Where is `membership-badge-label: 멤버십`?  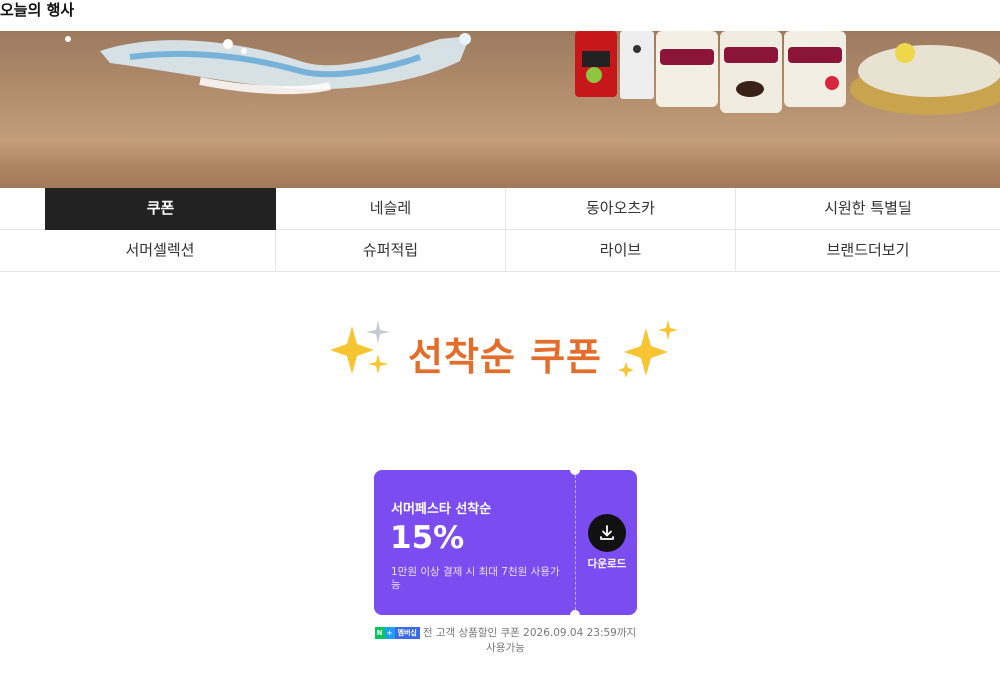
membership-badge-label: 멤버십 is located at coordinates (407, 633).